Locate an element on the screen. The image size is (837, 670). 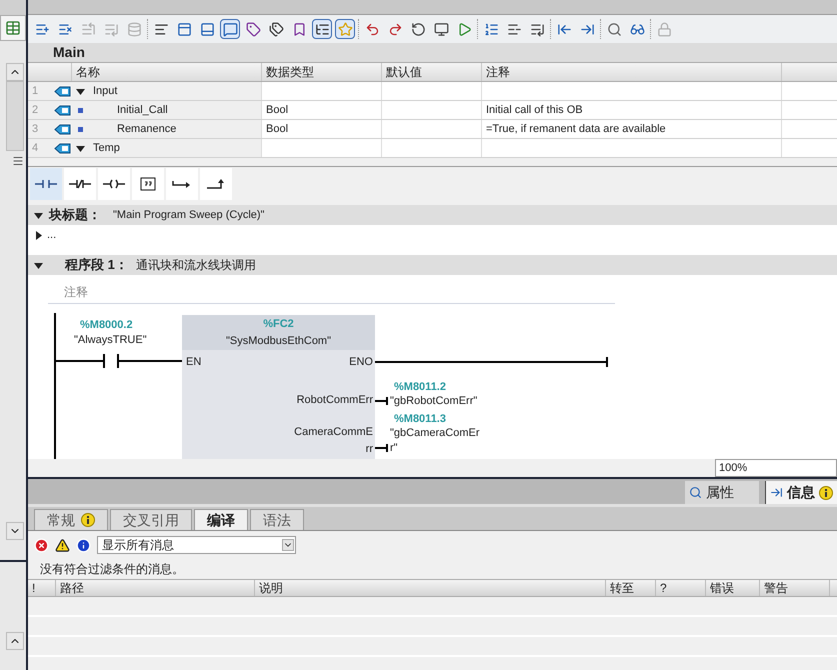
network-title: 通讯块和流水线块调用 is located at coordinates (196, 265).